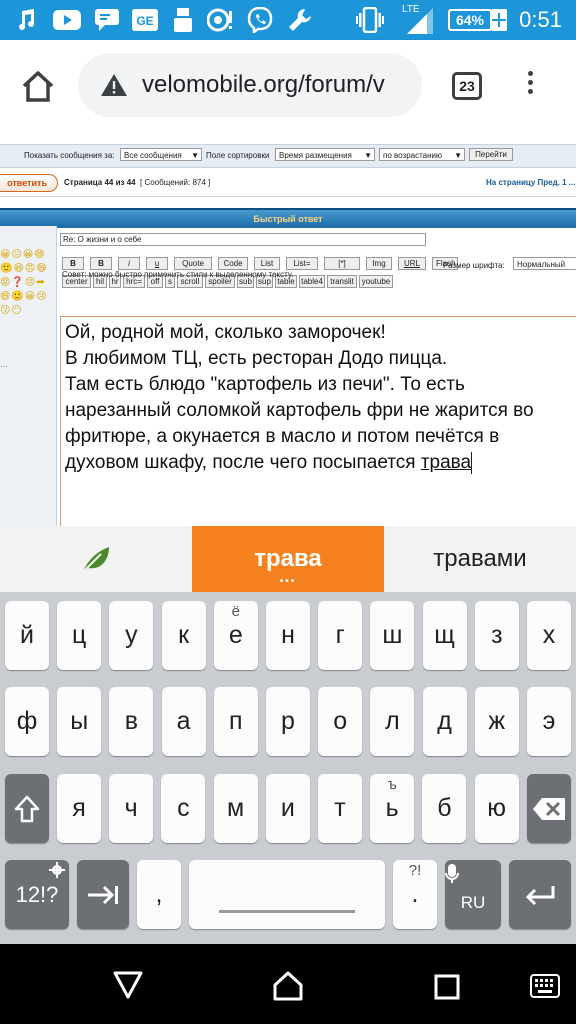  I want to click on url-text: velomobile.org/forum/v, so click(263, 85).